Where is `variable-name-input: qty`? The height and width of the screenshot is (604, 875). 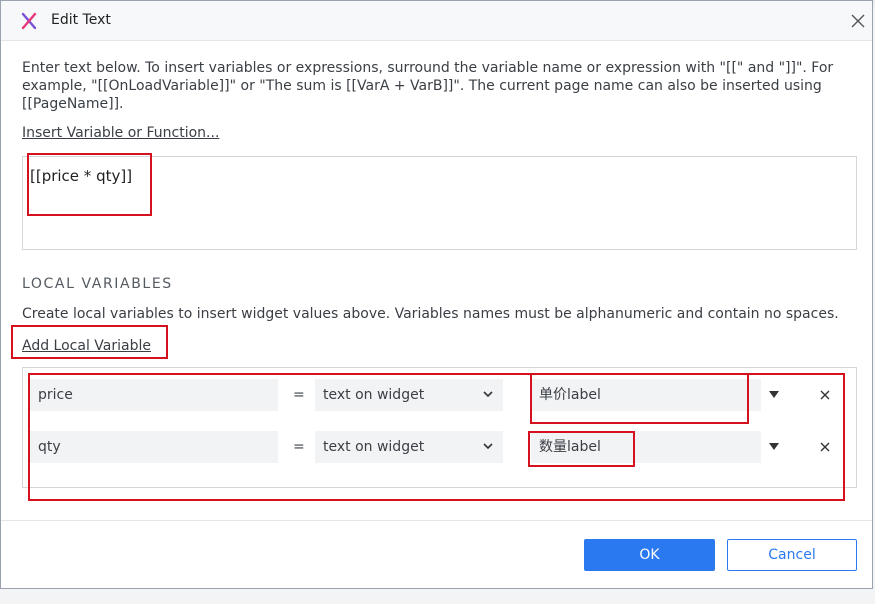 variable-name-input: qty is located at coordinates (154, 447).